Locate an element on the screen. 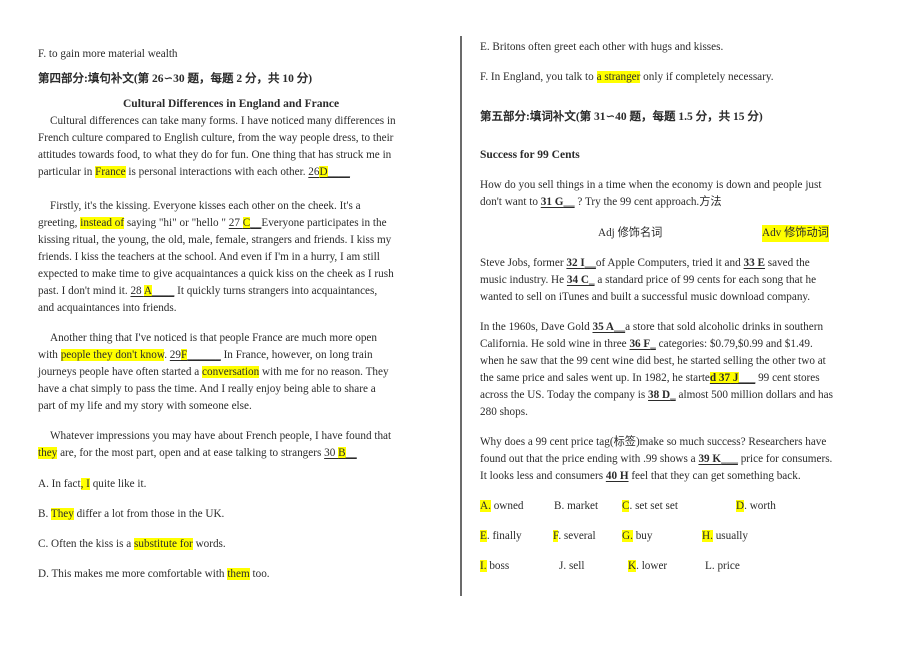  text-span: ? Try the 99 cent approach.方法 is located at coordinates (648, 202).